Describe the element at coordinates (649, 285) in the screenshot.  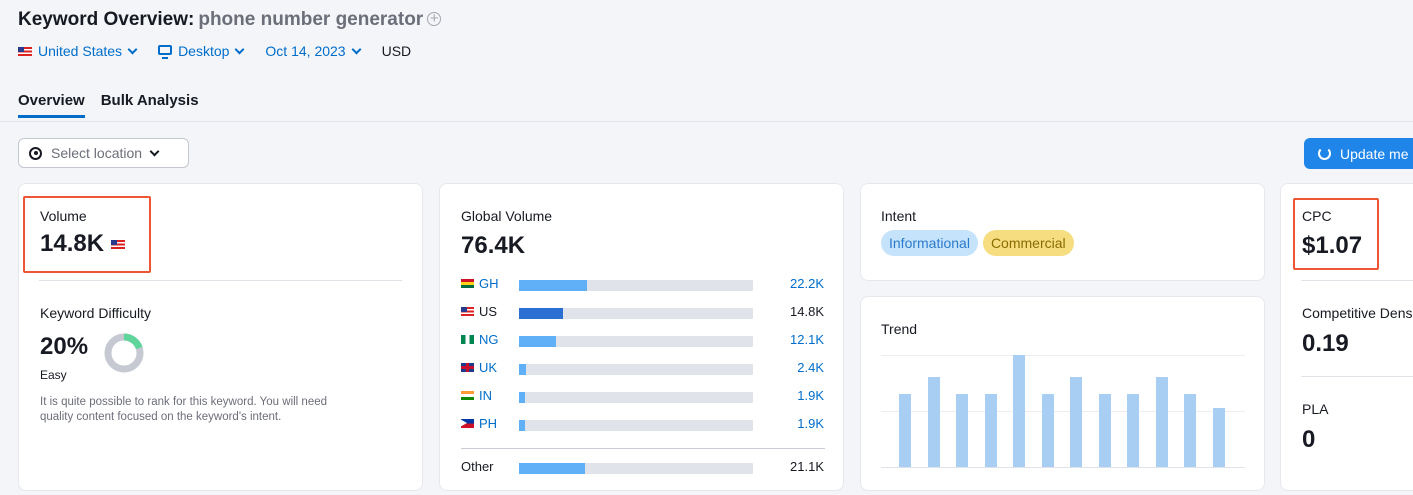
I see `country-row-gh: GH 22.2K` at that location.